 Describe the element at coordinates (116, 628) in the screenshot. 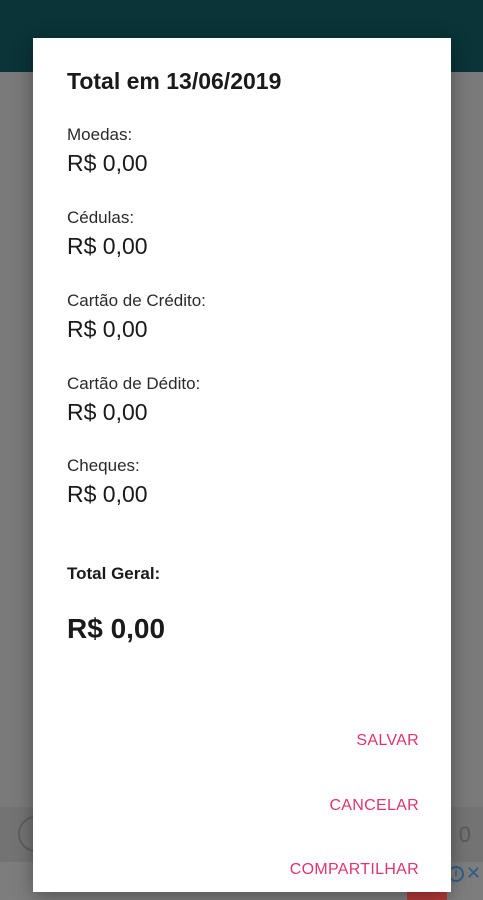

I see `total-geral-value: R$ 0,00` at that location.